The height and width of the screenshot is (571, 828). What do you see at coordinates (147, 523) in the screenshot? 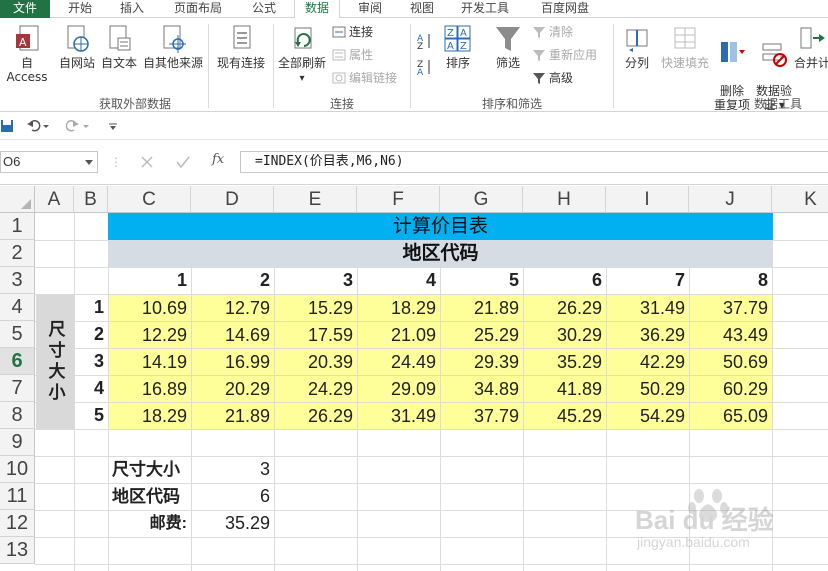
I see `lookup-postage-label: 邮费:` at bounding box center [147, 523].